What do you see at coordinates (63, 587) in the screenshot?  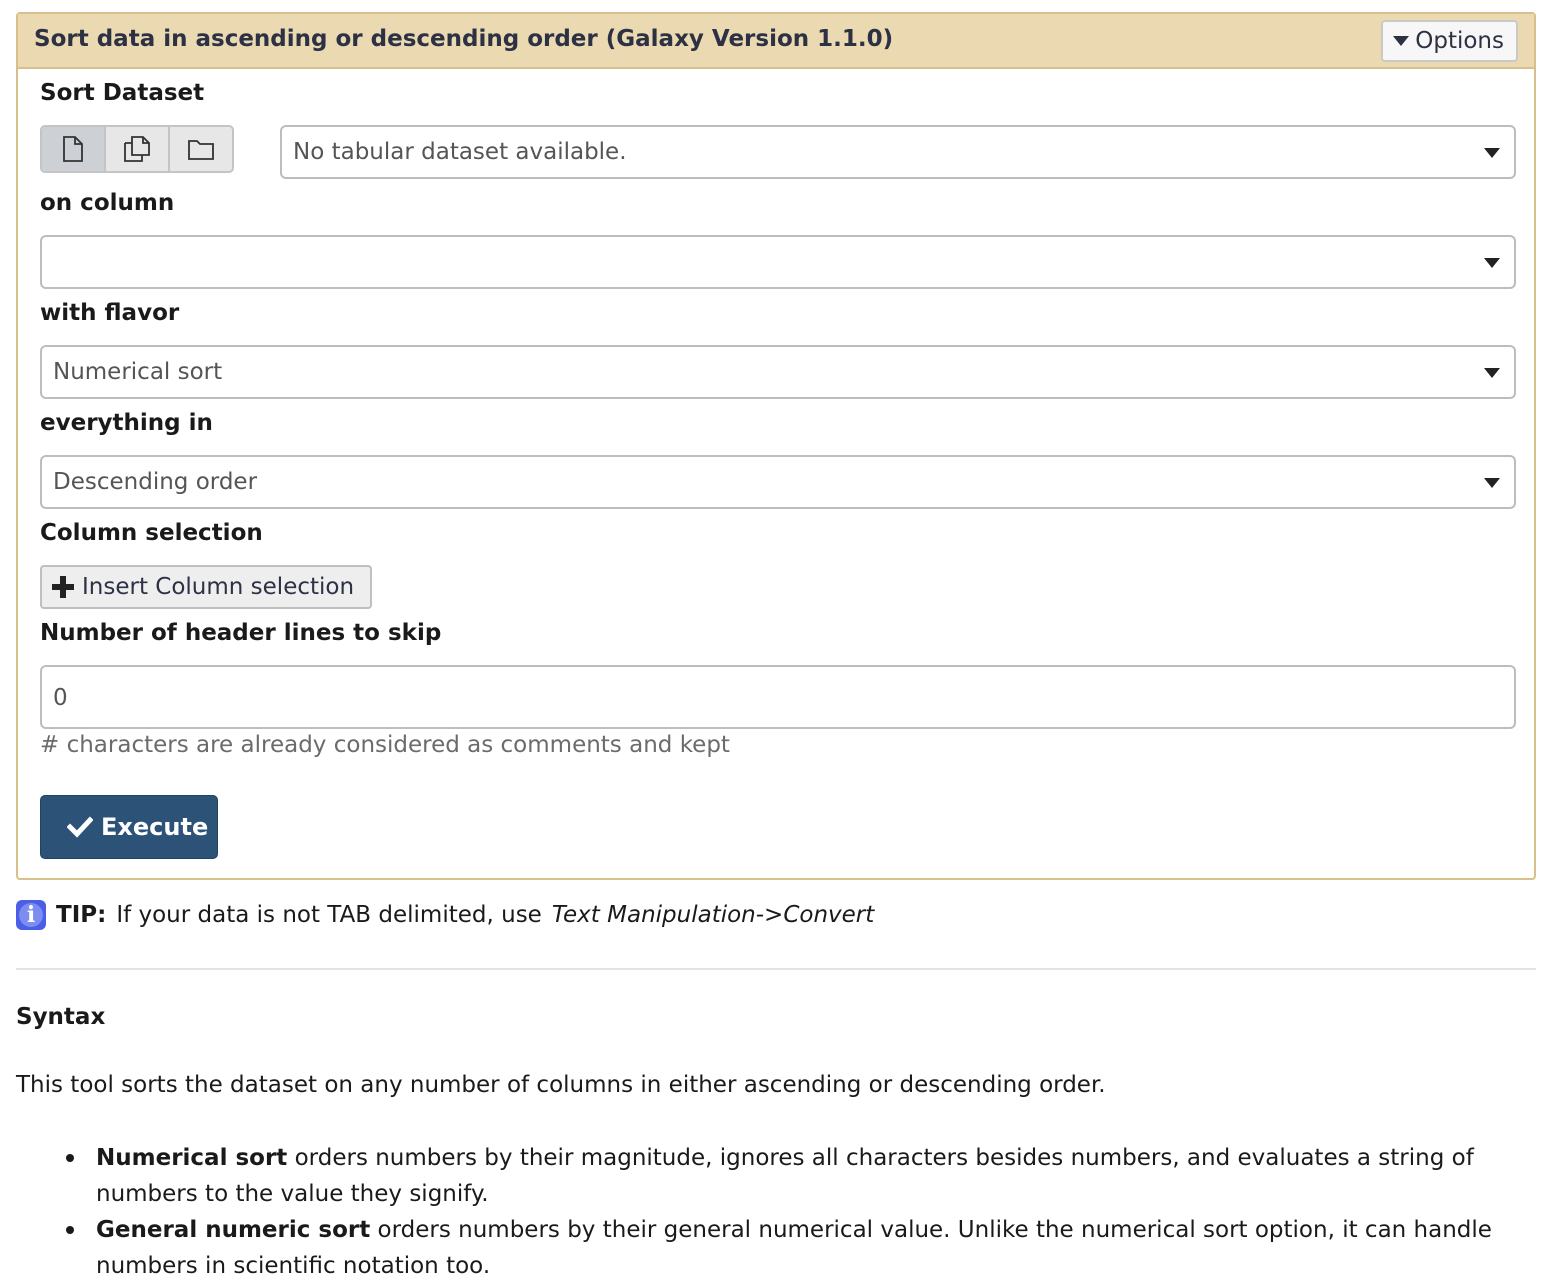 I see `plus-icon` at bounding box center [63, 587].